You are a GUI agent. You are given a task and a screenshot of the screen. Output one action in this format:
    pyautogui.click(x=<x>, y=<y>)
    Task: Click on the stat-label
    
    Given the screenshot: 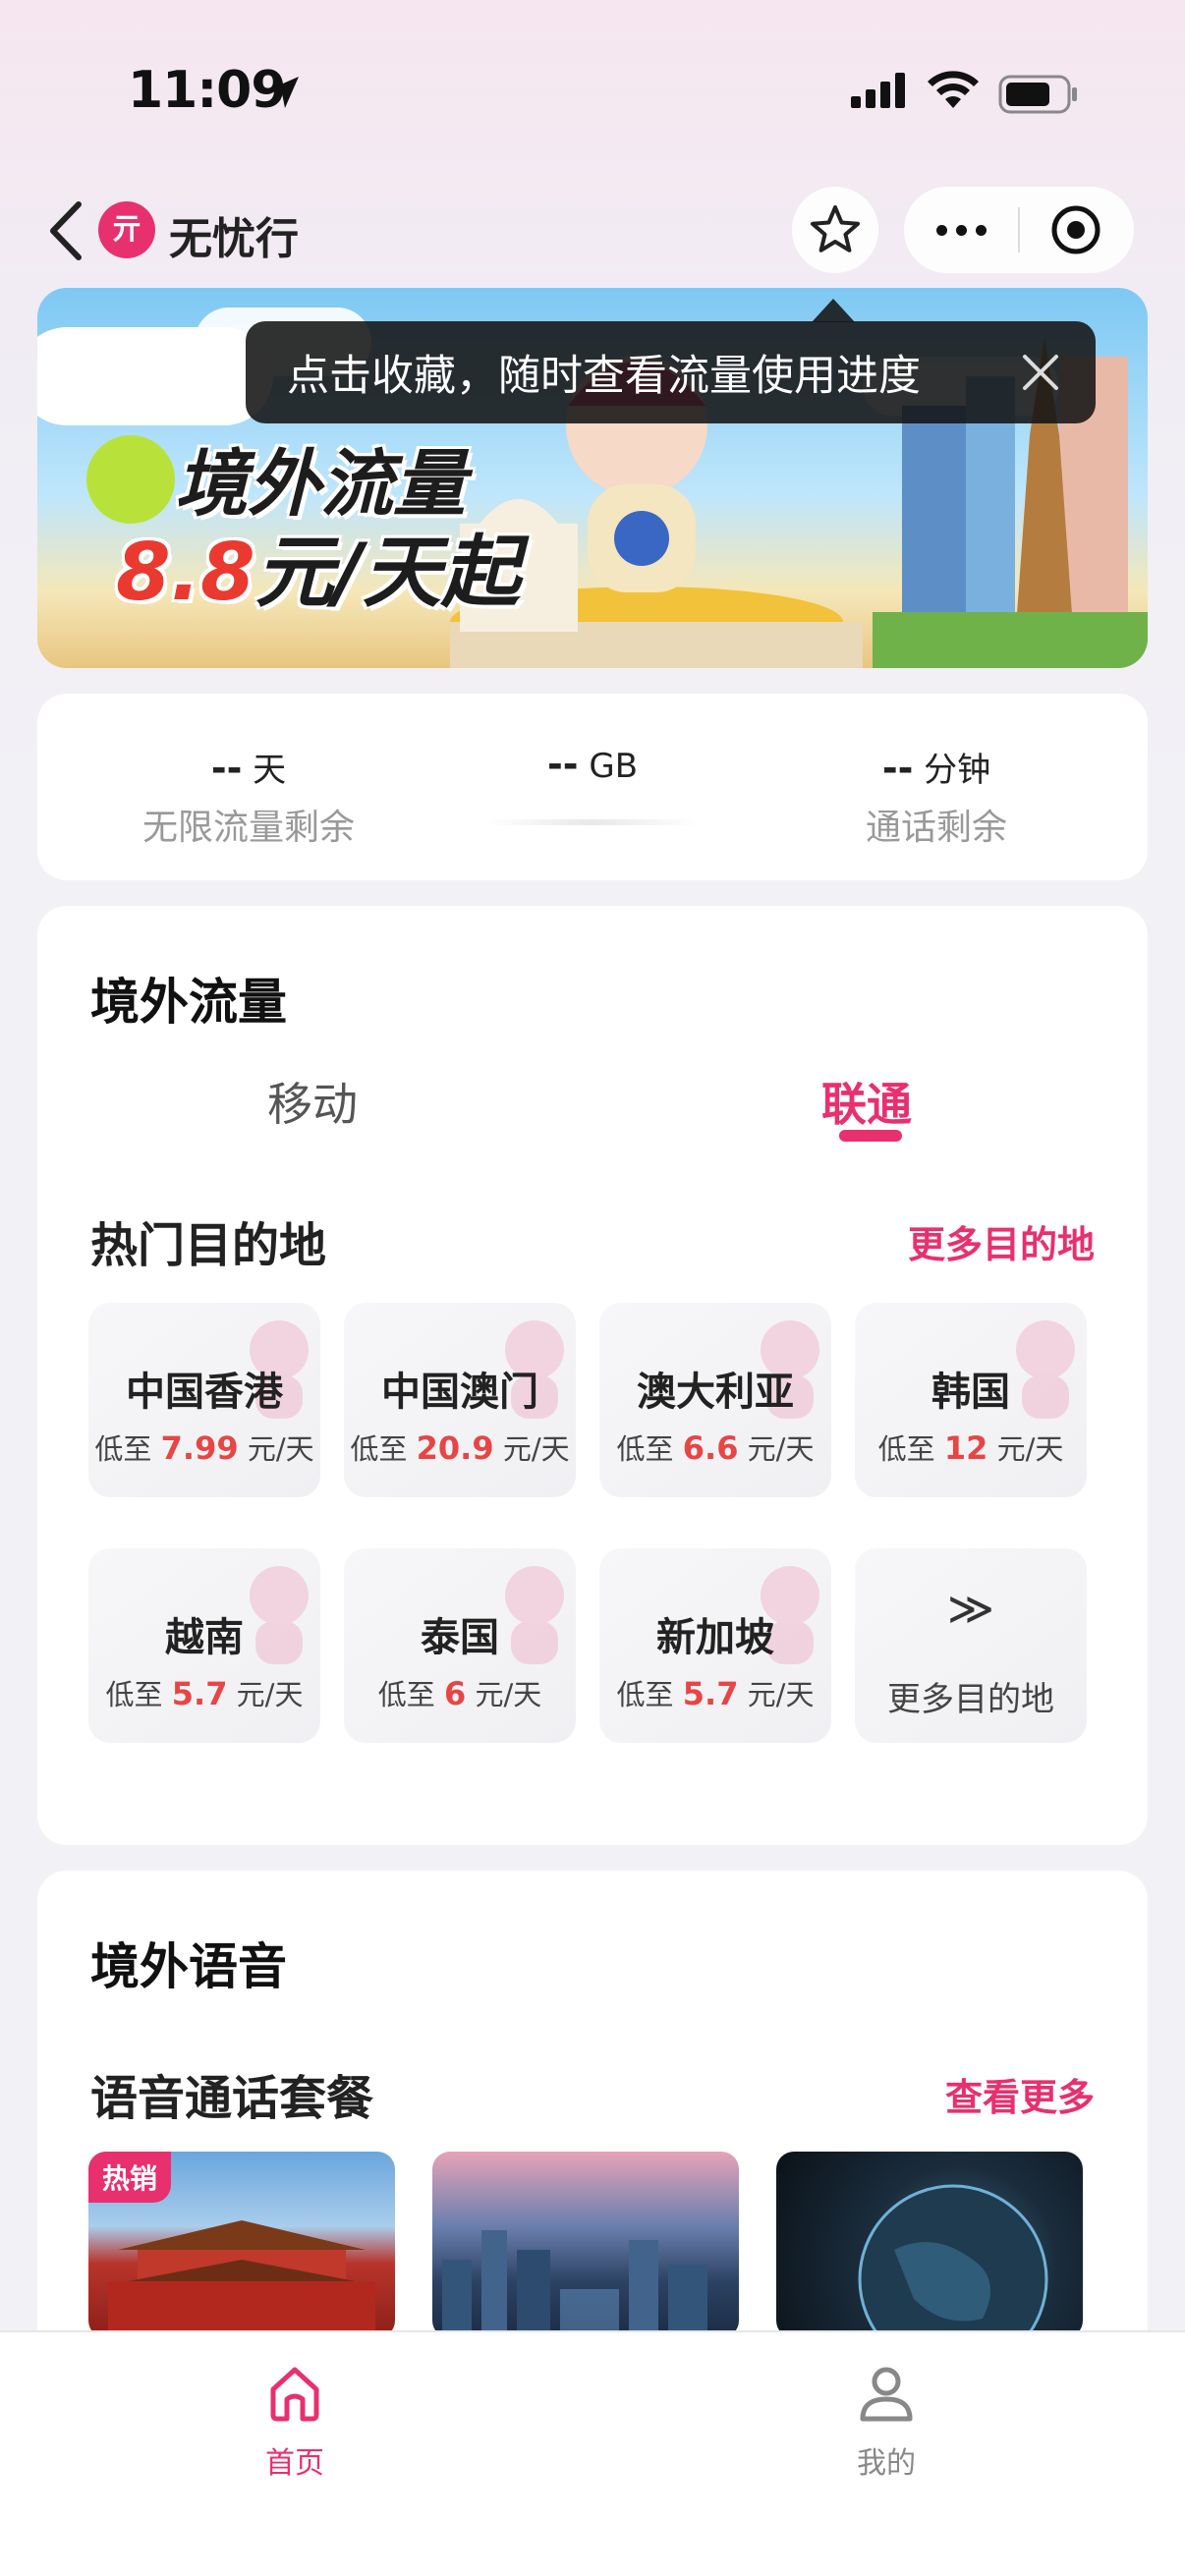 What is the action you would take?
    pyautogui.click(x=592, y=814)
    